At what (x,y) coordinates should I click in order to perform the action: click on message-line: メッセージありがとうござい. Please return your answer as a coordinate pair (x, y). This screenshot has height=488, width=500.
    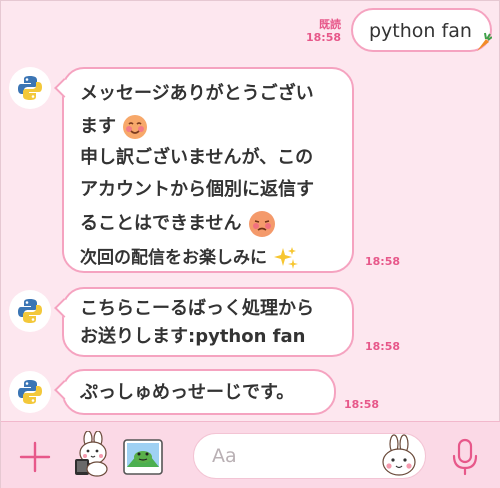
    Looking at the image, I should click on (197, 93).